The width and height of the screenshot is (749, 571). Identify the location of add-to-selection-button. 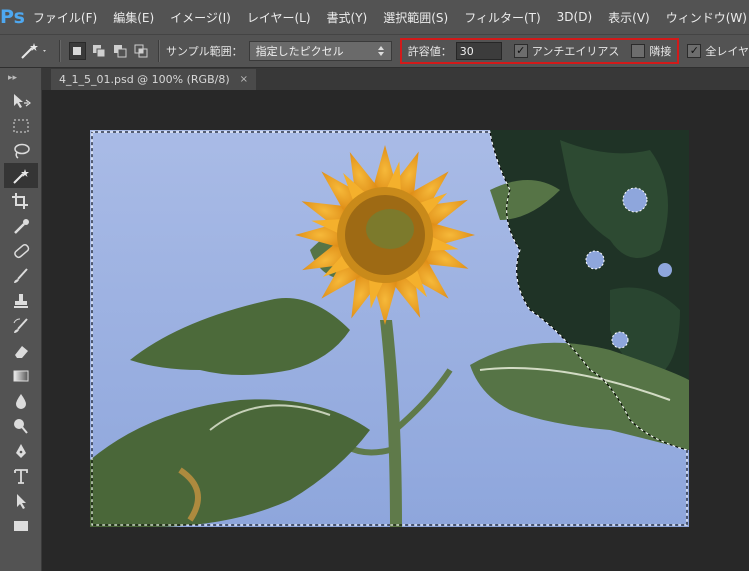
(98, 51).